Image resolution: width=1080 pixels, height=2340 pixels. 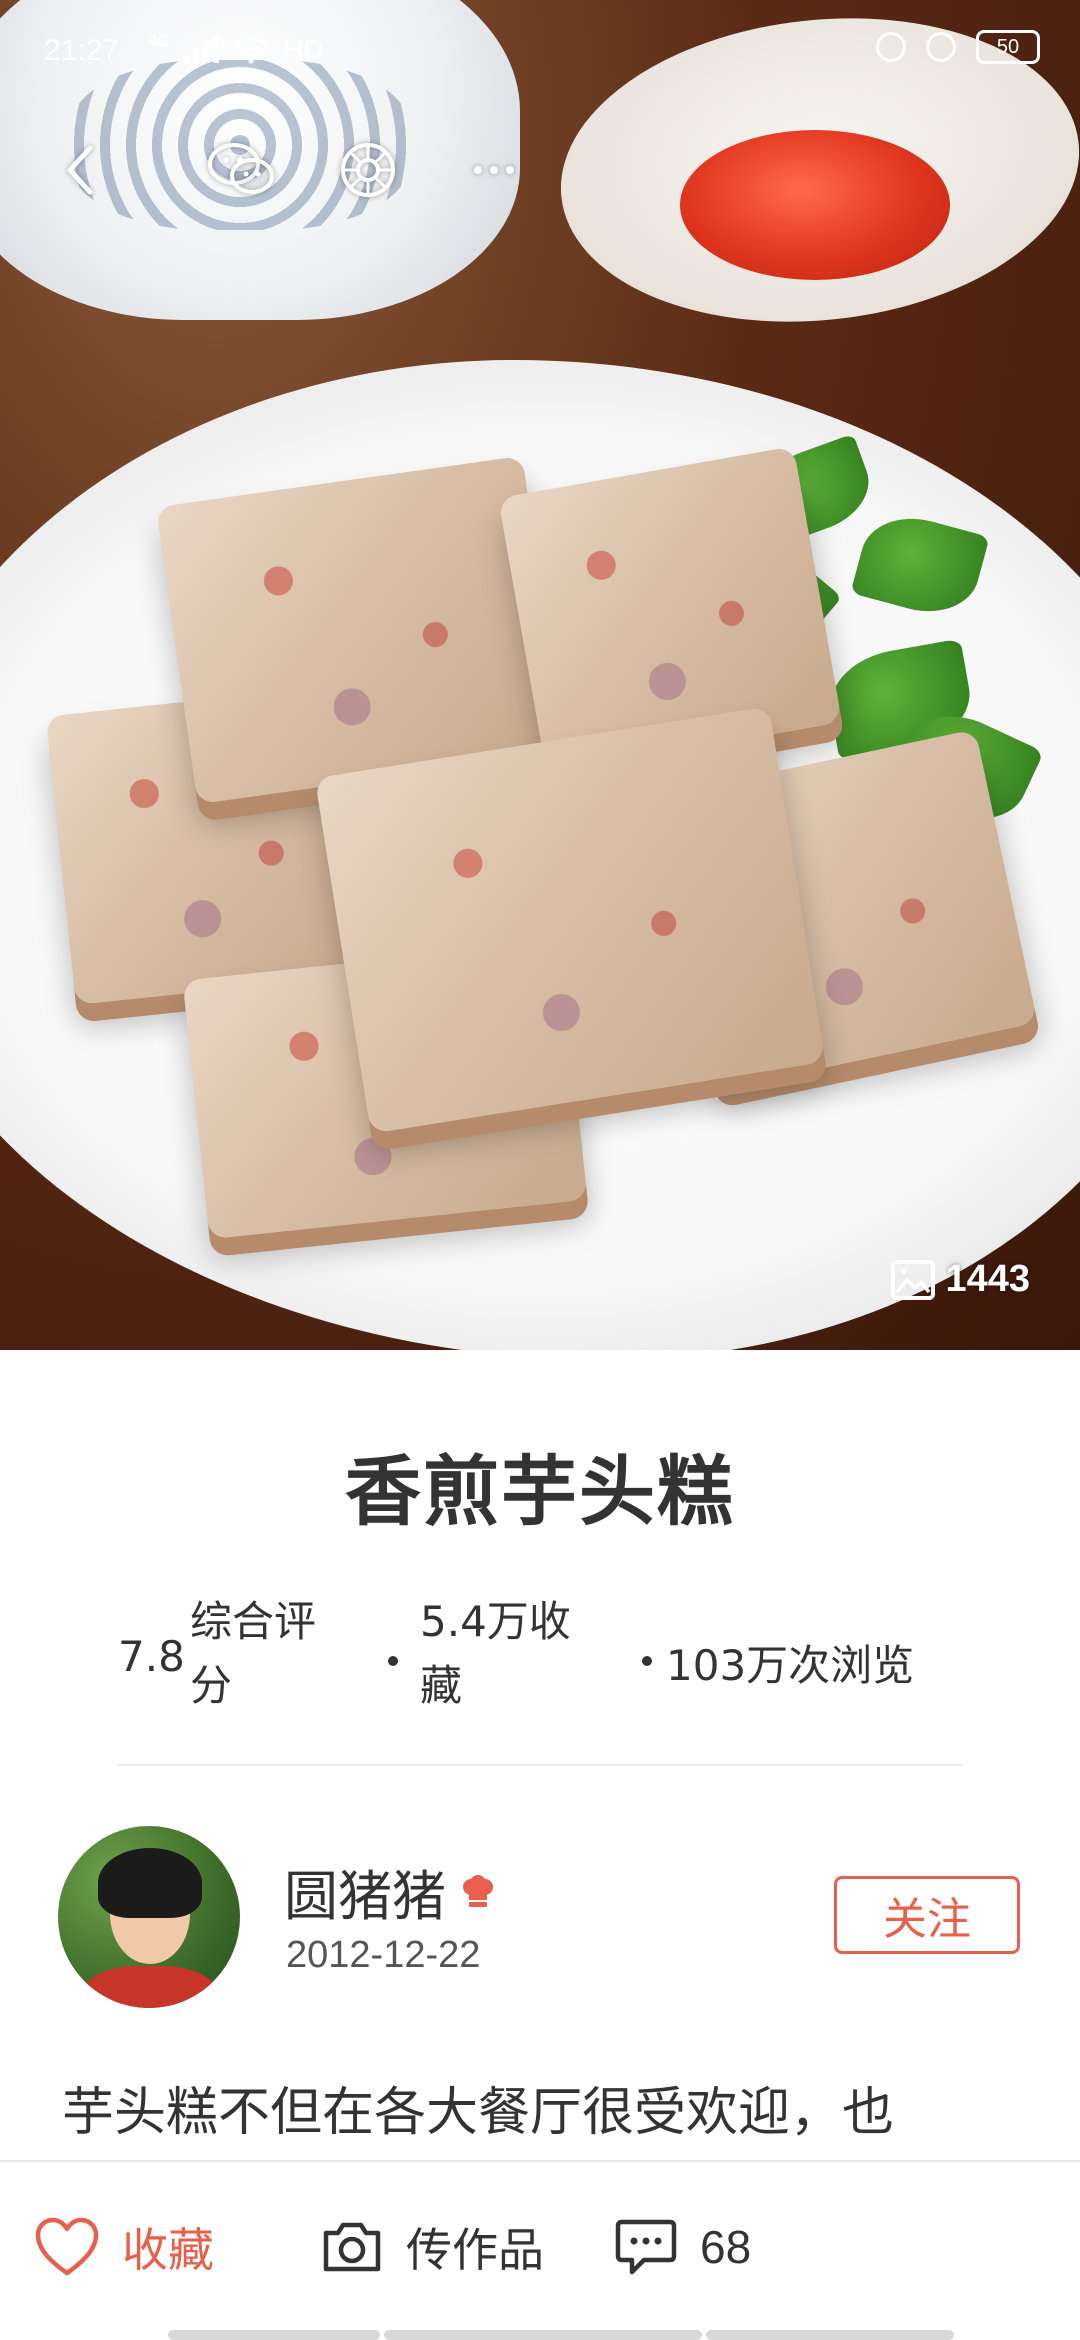 I want to click on score-label: 综合评分, so click(x=253, y=1653).